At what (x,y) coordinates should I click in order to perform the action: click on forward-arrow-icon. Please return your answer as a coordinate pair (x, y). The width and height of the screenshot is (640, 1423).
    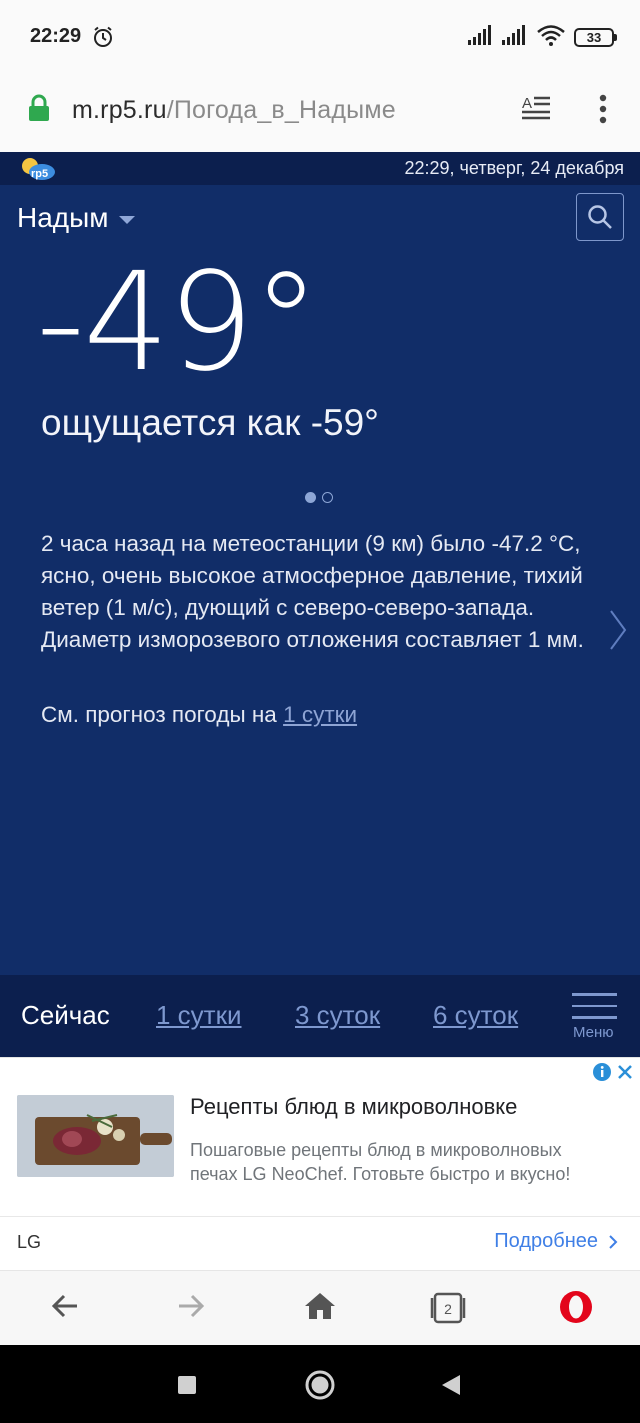
    Looking at the image, I should click on (191, 1308).